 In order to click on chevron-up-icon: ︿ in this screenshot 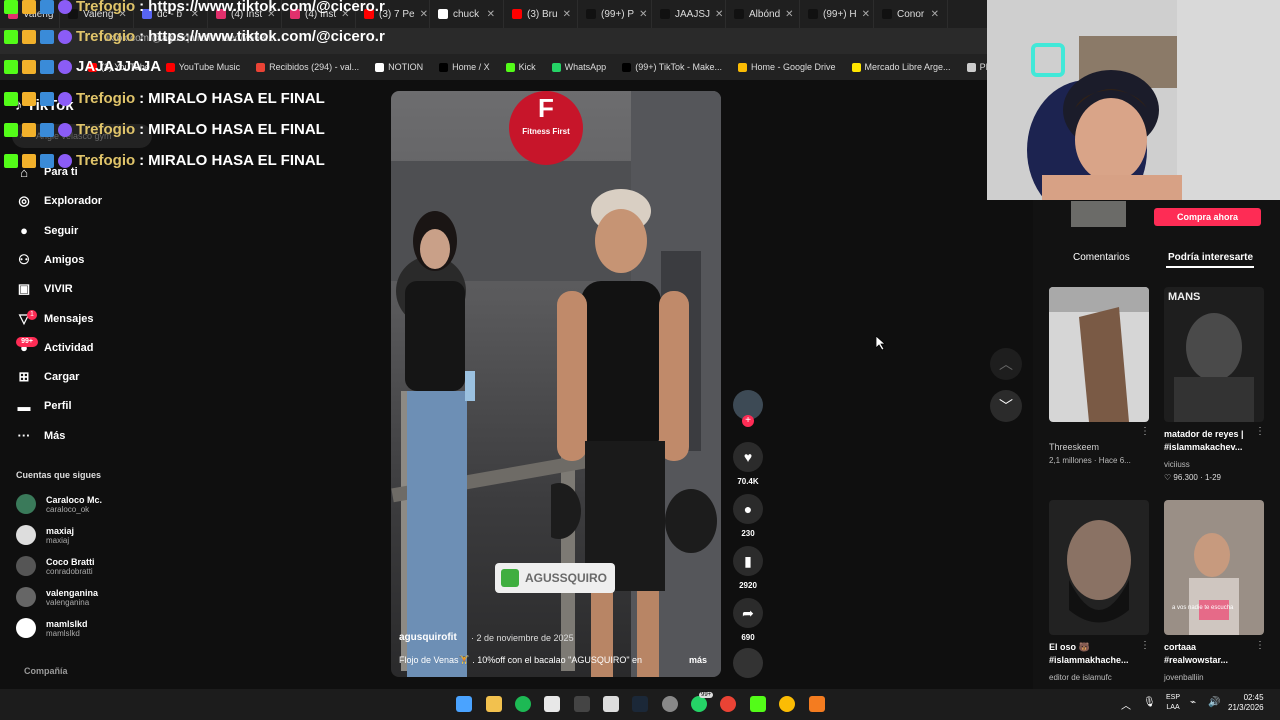, I will do `click(1006, 364)`.